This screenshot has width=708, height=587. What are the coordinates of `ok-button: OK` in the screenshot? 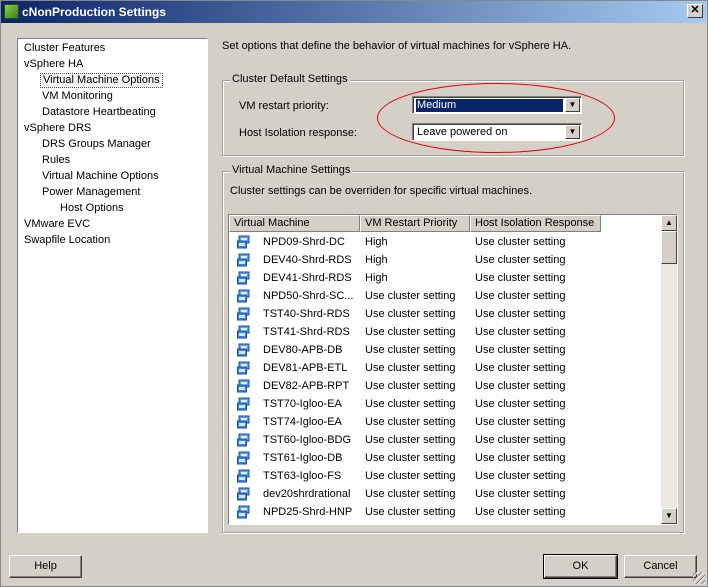 It's located at (580, 566).